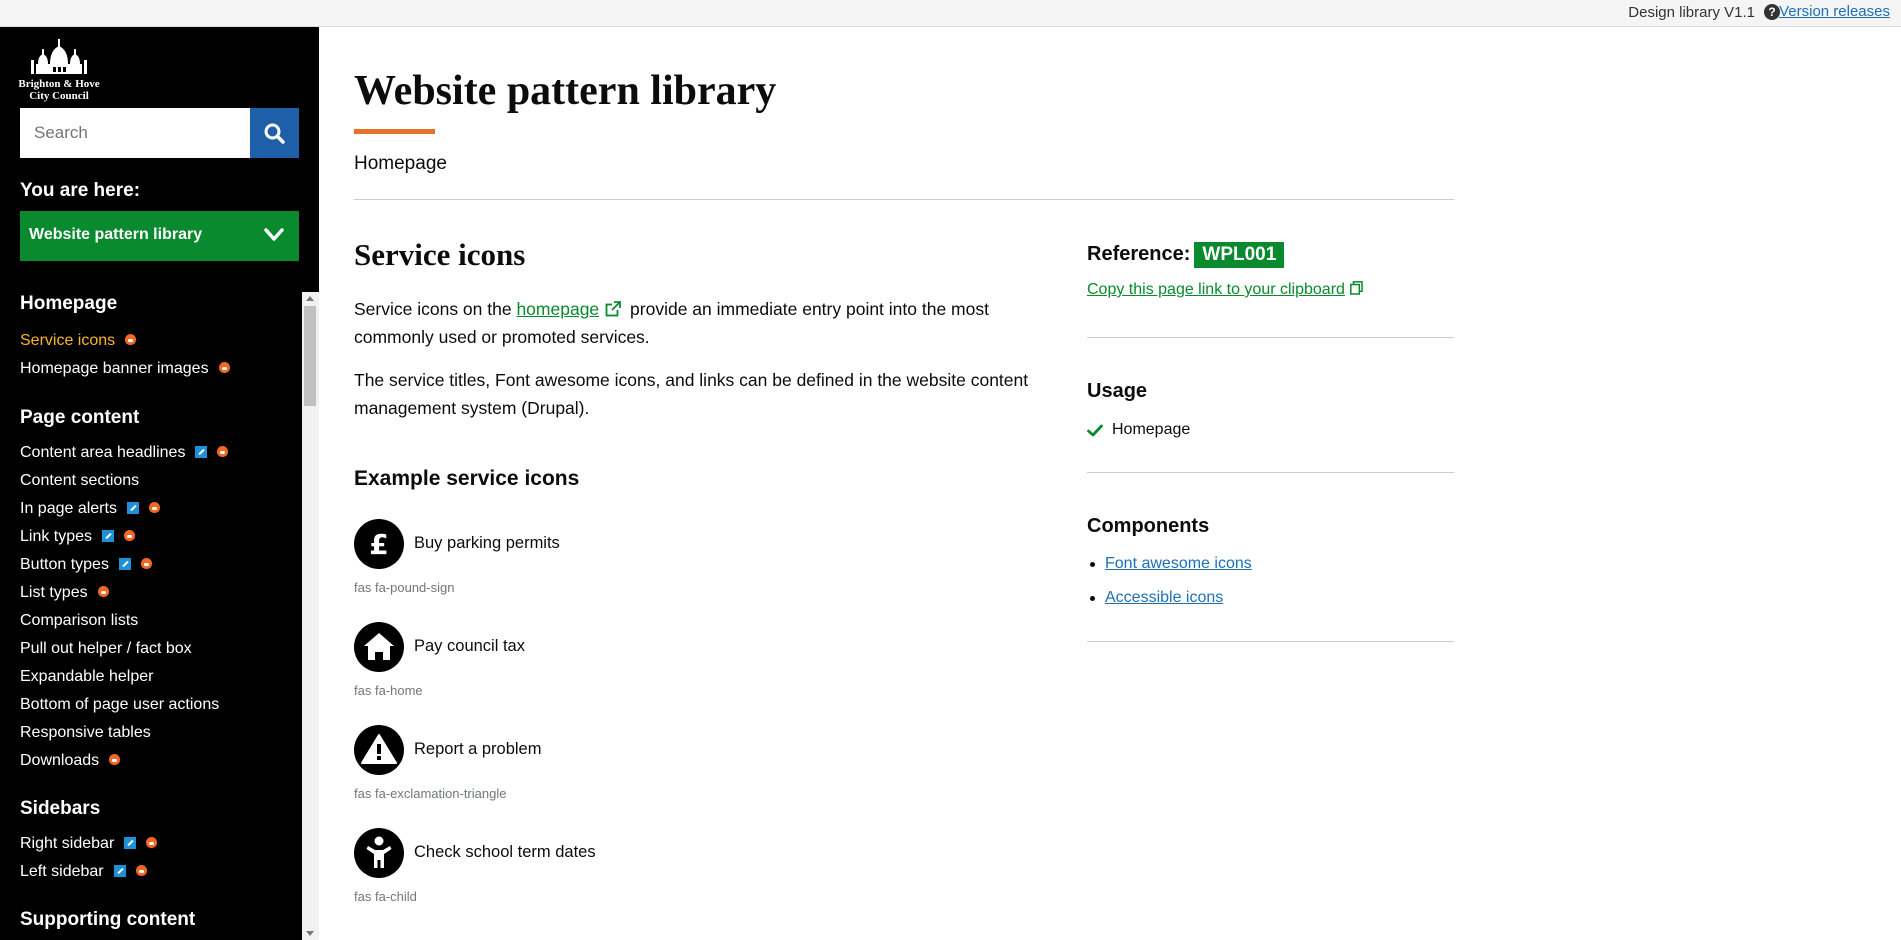 This screenshot has width=1901, height=940. What do you see at coordinates (440, 254) in the screenshot?
I see `section-title: Service icons` at bounding box center [440, 254].